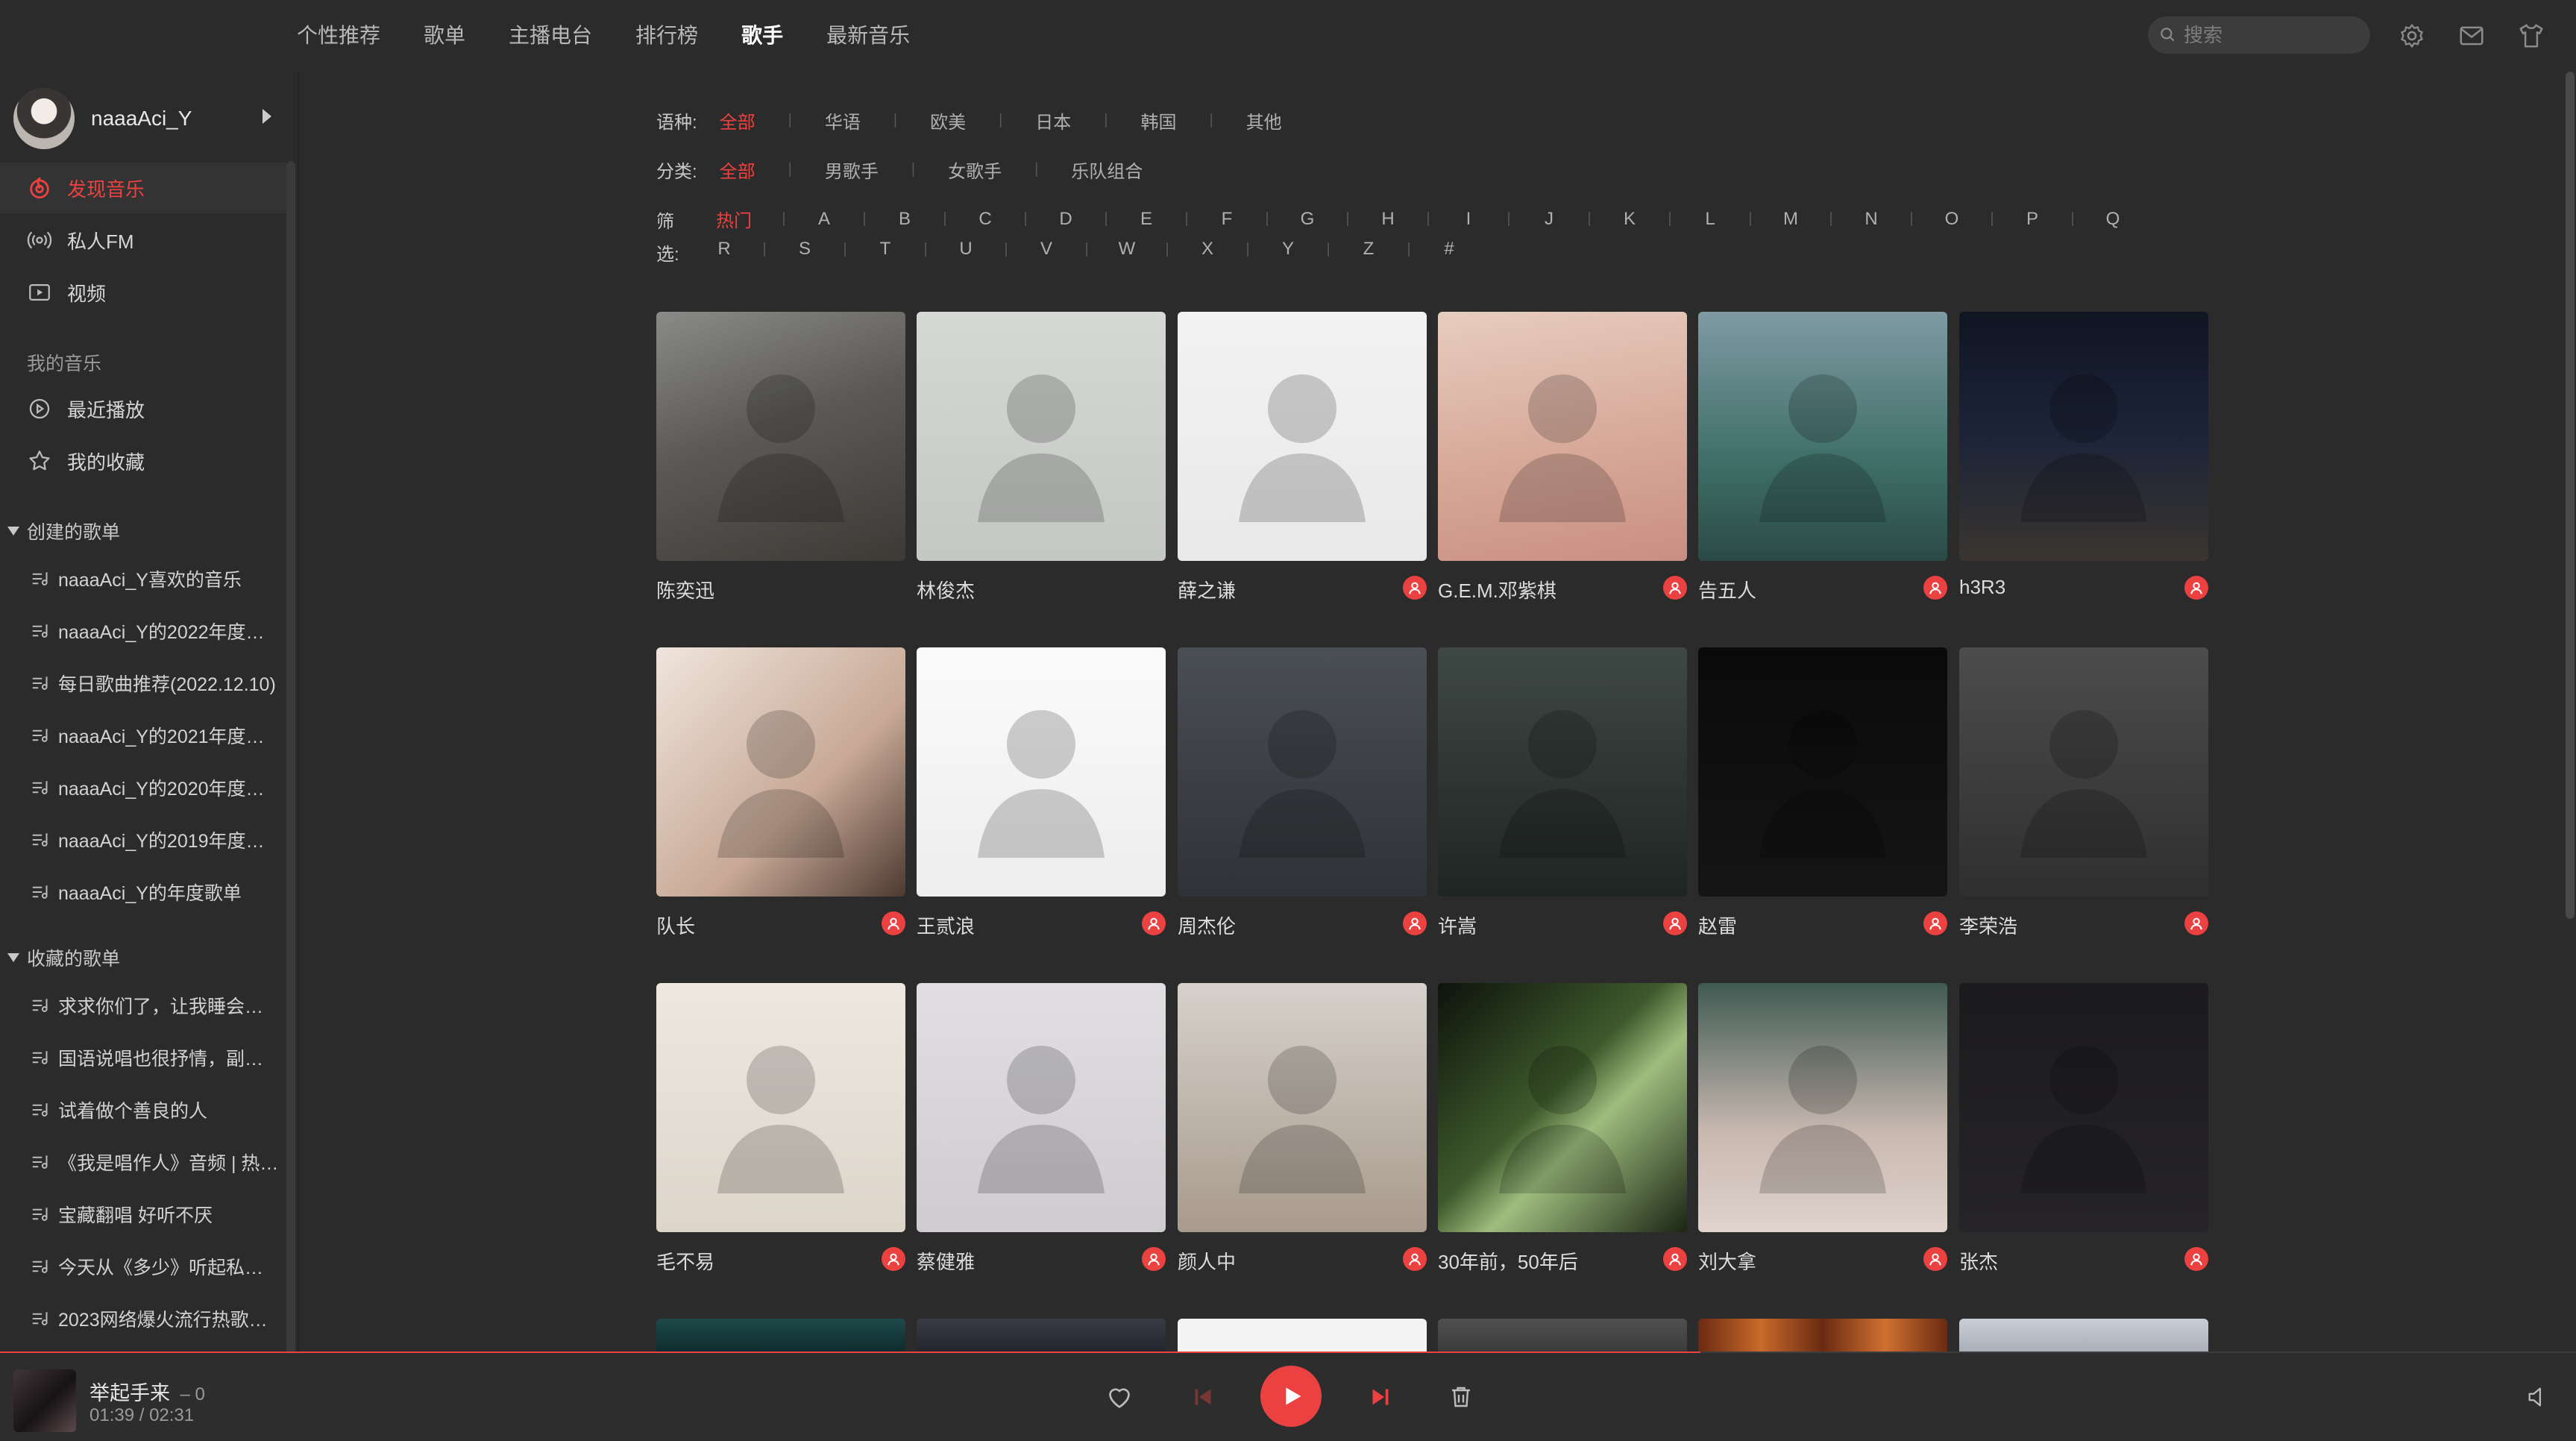 Image resolution: width=2576 pixels, height=1441 pixels. What do you see at coordinates (1630, 219) in the screenshot?
I see `letter-option: K` at bounding box center [1630, 219].